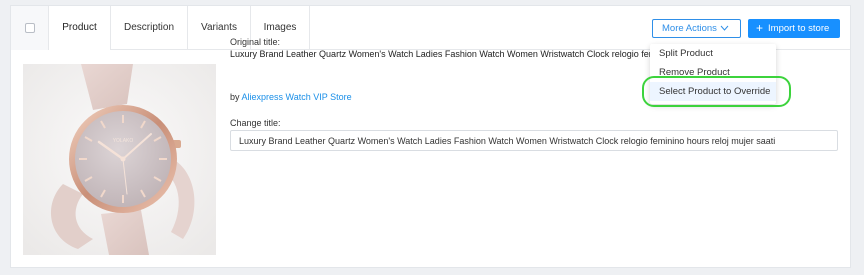  Describe the element at coordinates (689, 28) in the screenshot. I see `more-actions-label: More Actions` at that location.